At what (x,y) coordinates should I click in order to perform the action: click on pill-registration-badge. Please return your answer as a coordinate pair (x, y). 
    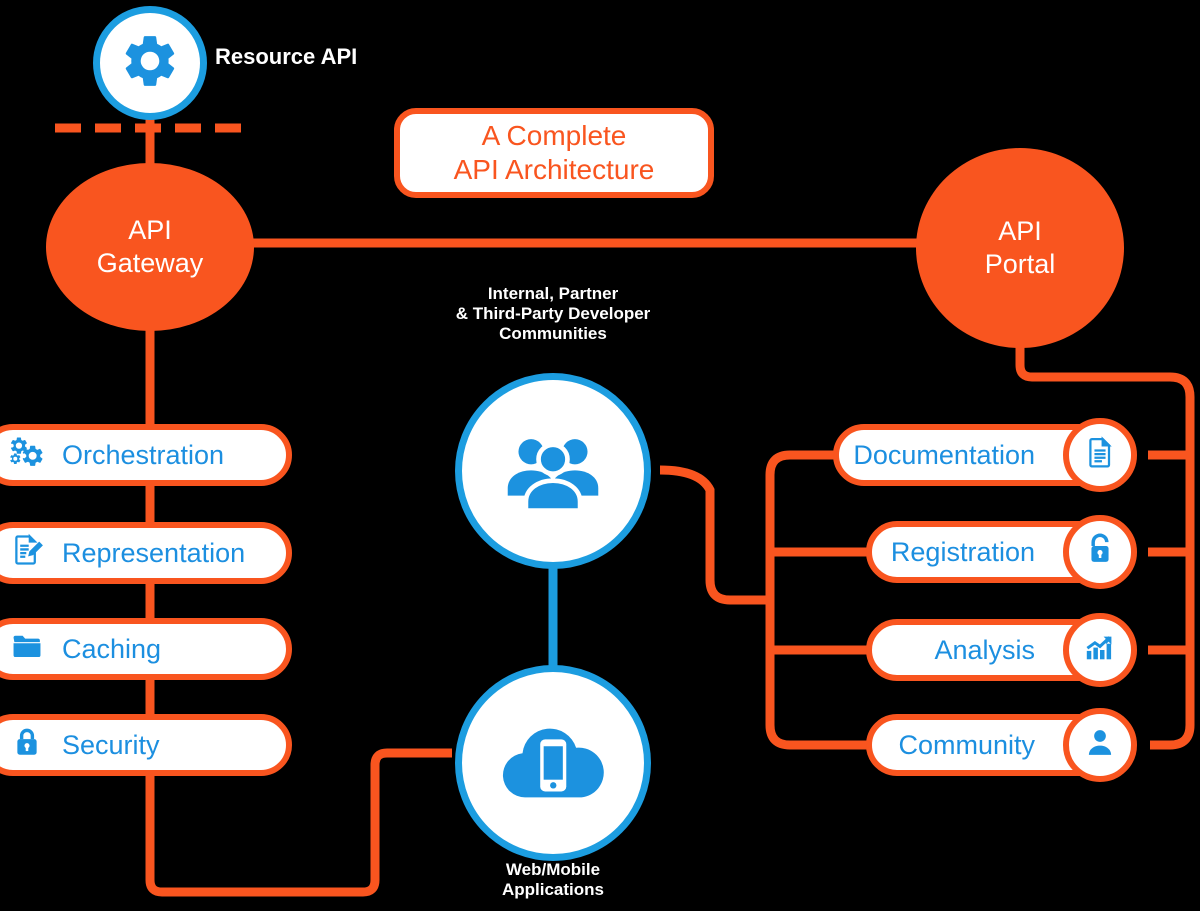
    Looking at the image, I should click on (1100, 552).